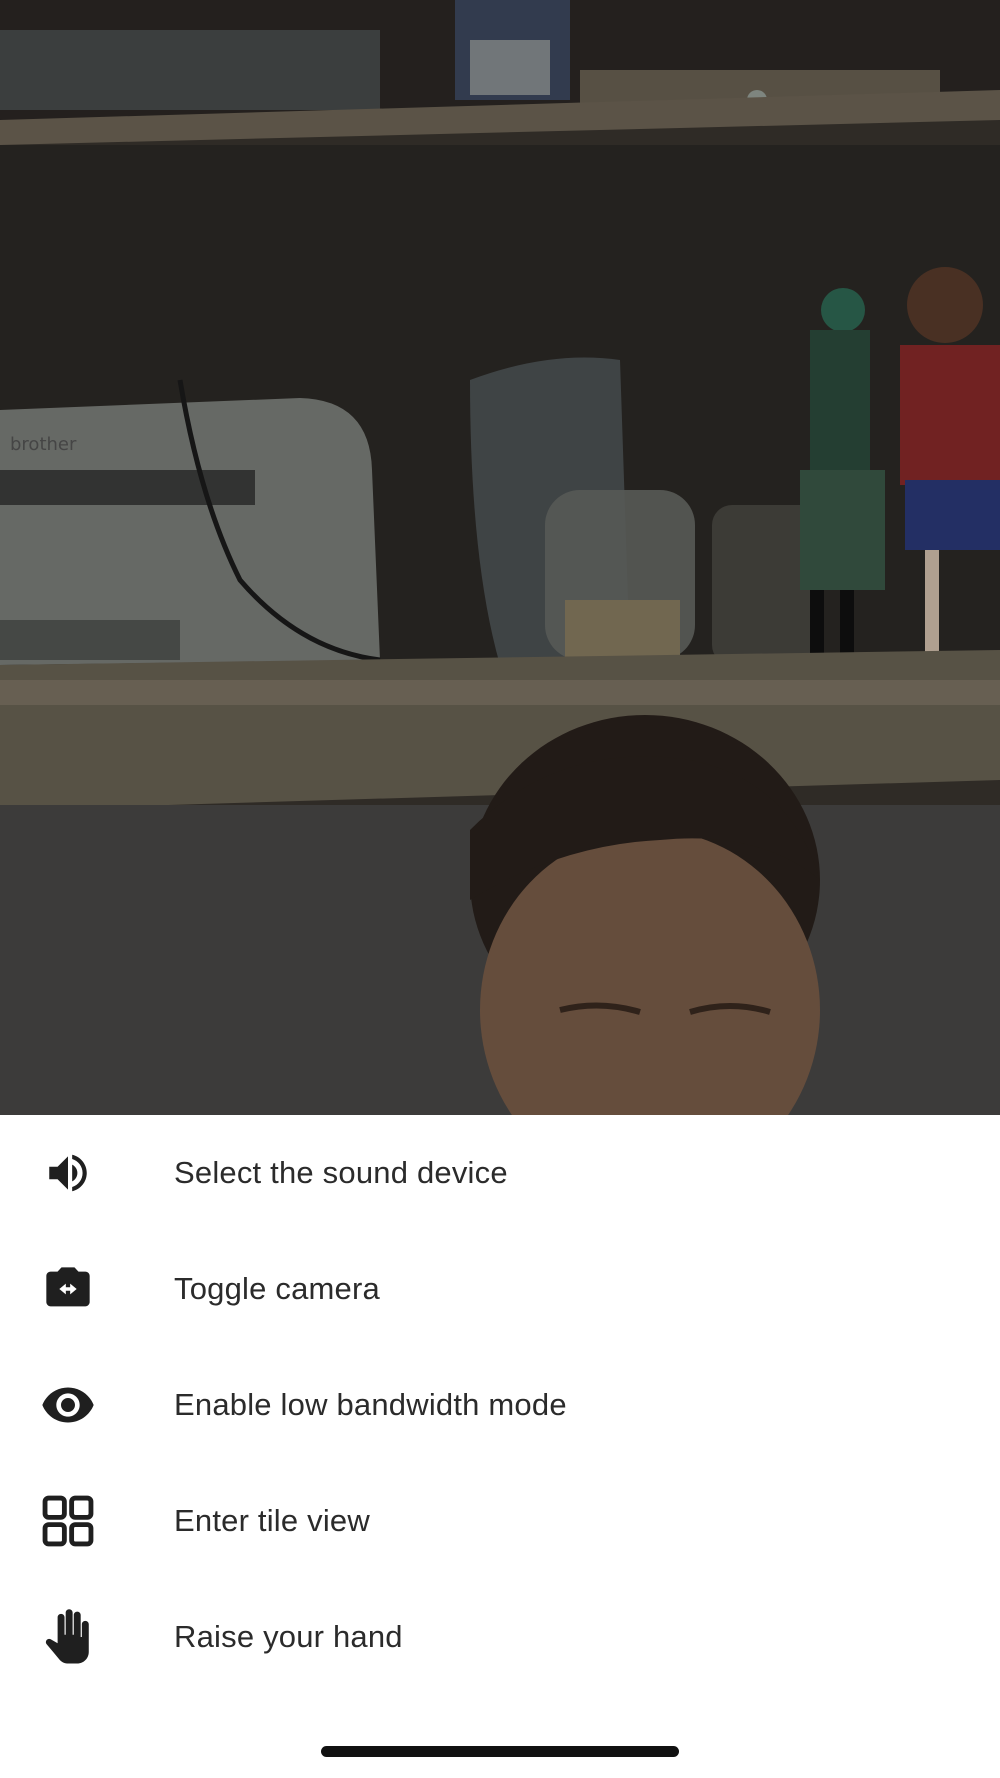  I want to click on switch-camera-icon, so click(68, 1289).